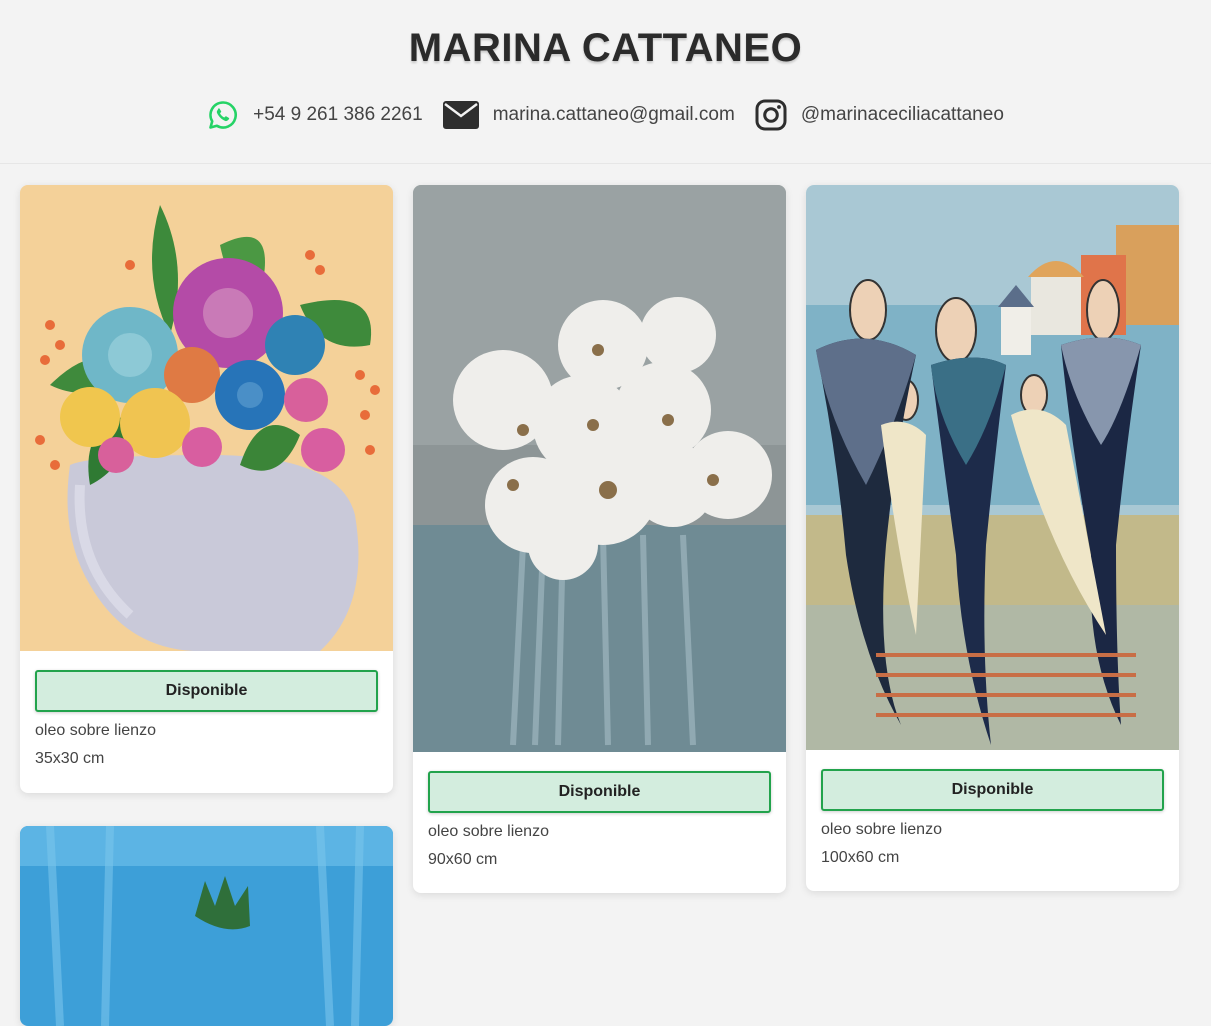  What do you see at coordinates (463, 859) in the screenshot?
I see `artwork-size: 90x60 cm` at bounding box center [463, 859].